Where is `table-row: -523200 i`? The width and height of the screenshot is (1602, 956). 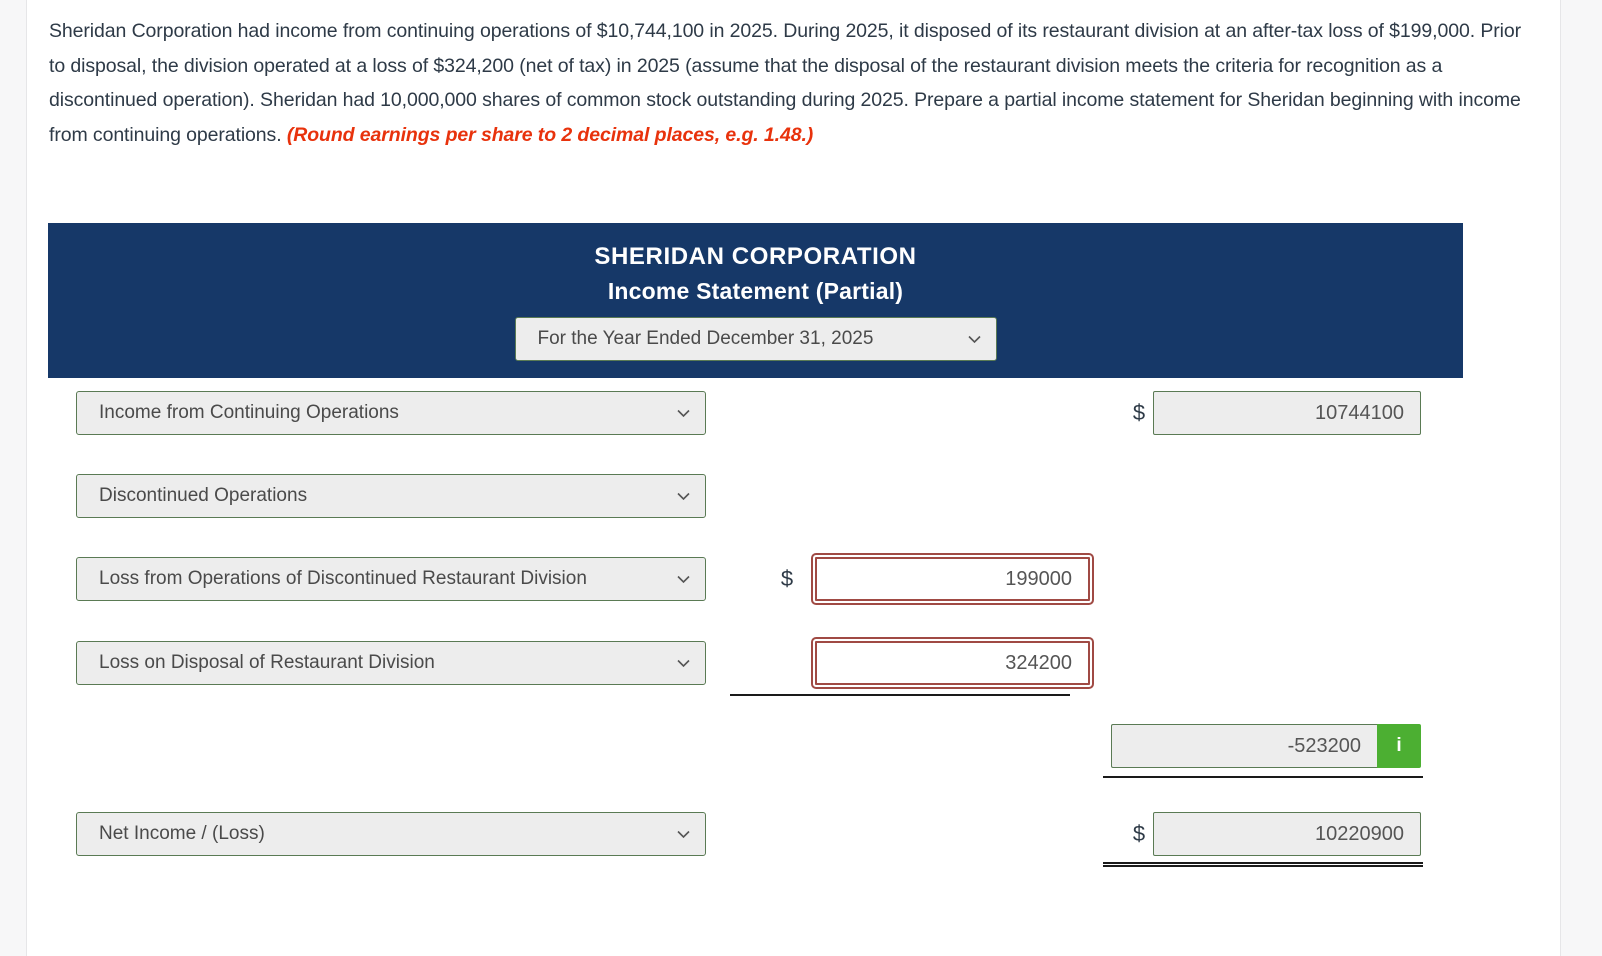 table-row: -523200 i is located at coordinates (794, 747).